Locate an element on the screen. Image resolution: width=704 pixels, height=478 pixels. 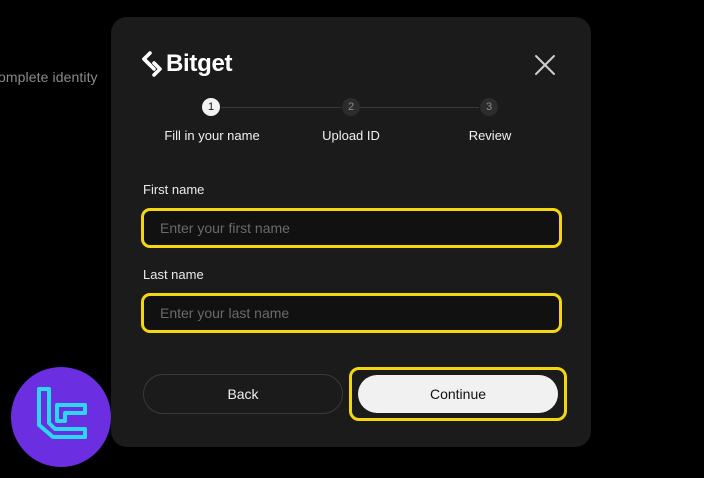
continue-highlight: Continue is located at coordinates (458, 394).